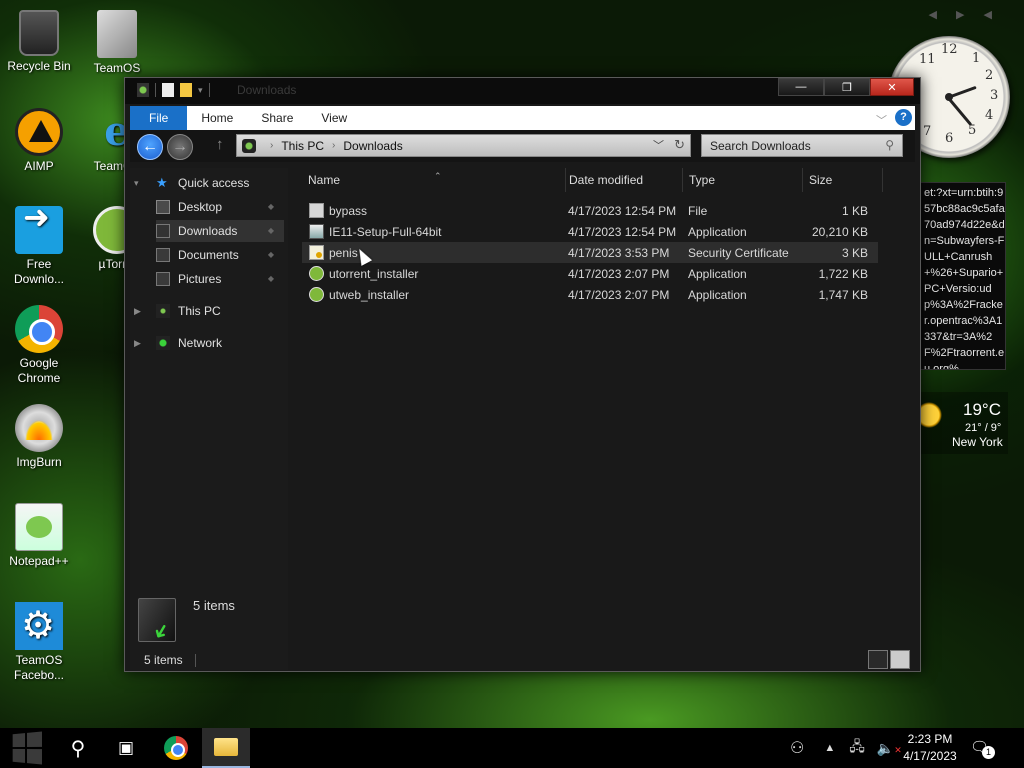 This screenshot has width=1024, height=768. Describe the element at coordinates (949, 97) in the screenshot. I see `clock-center` at that location.